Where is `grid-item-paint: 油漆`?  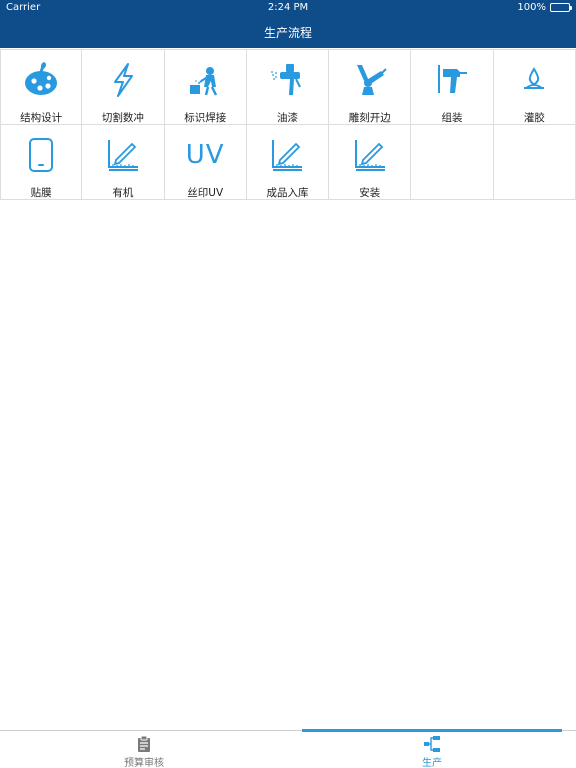 grid-item-paint: 油漆 is located at coordinates (288, 87).